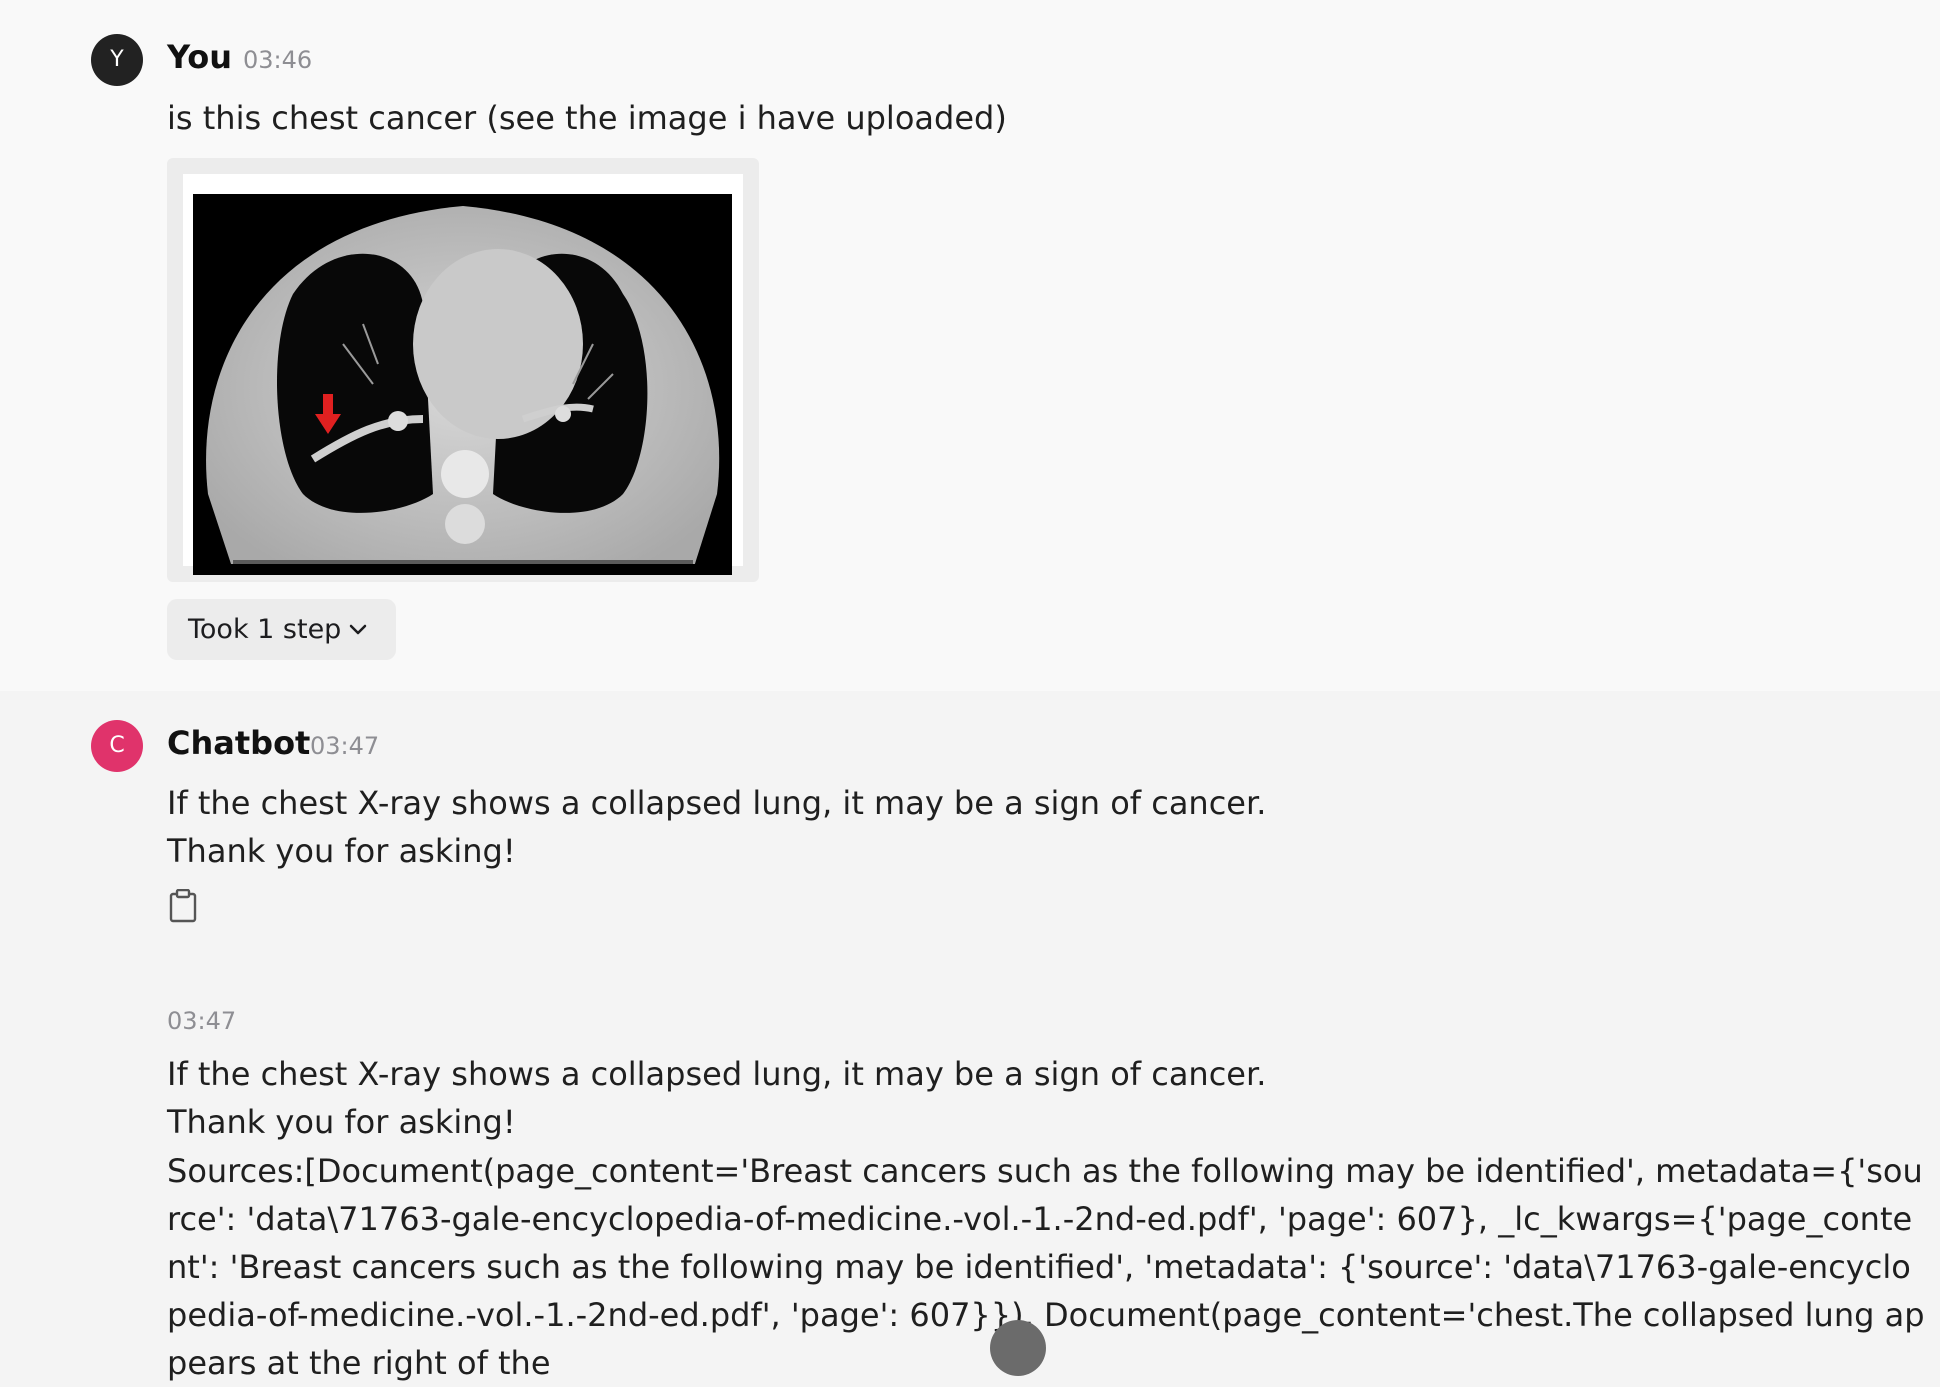  I want to click on took-steps-toggle: Took 1 step, so click(281, 629).